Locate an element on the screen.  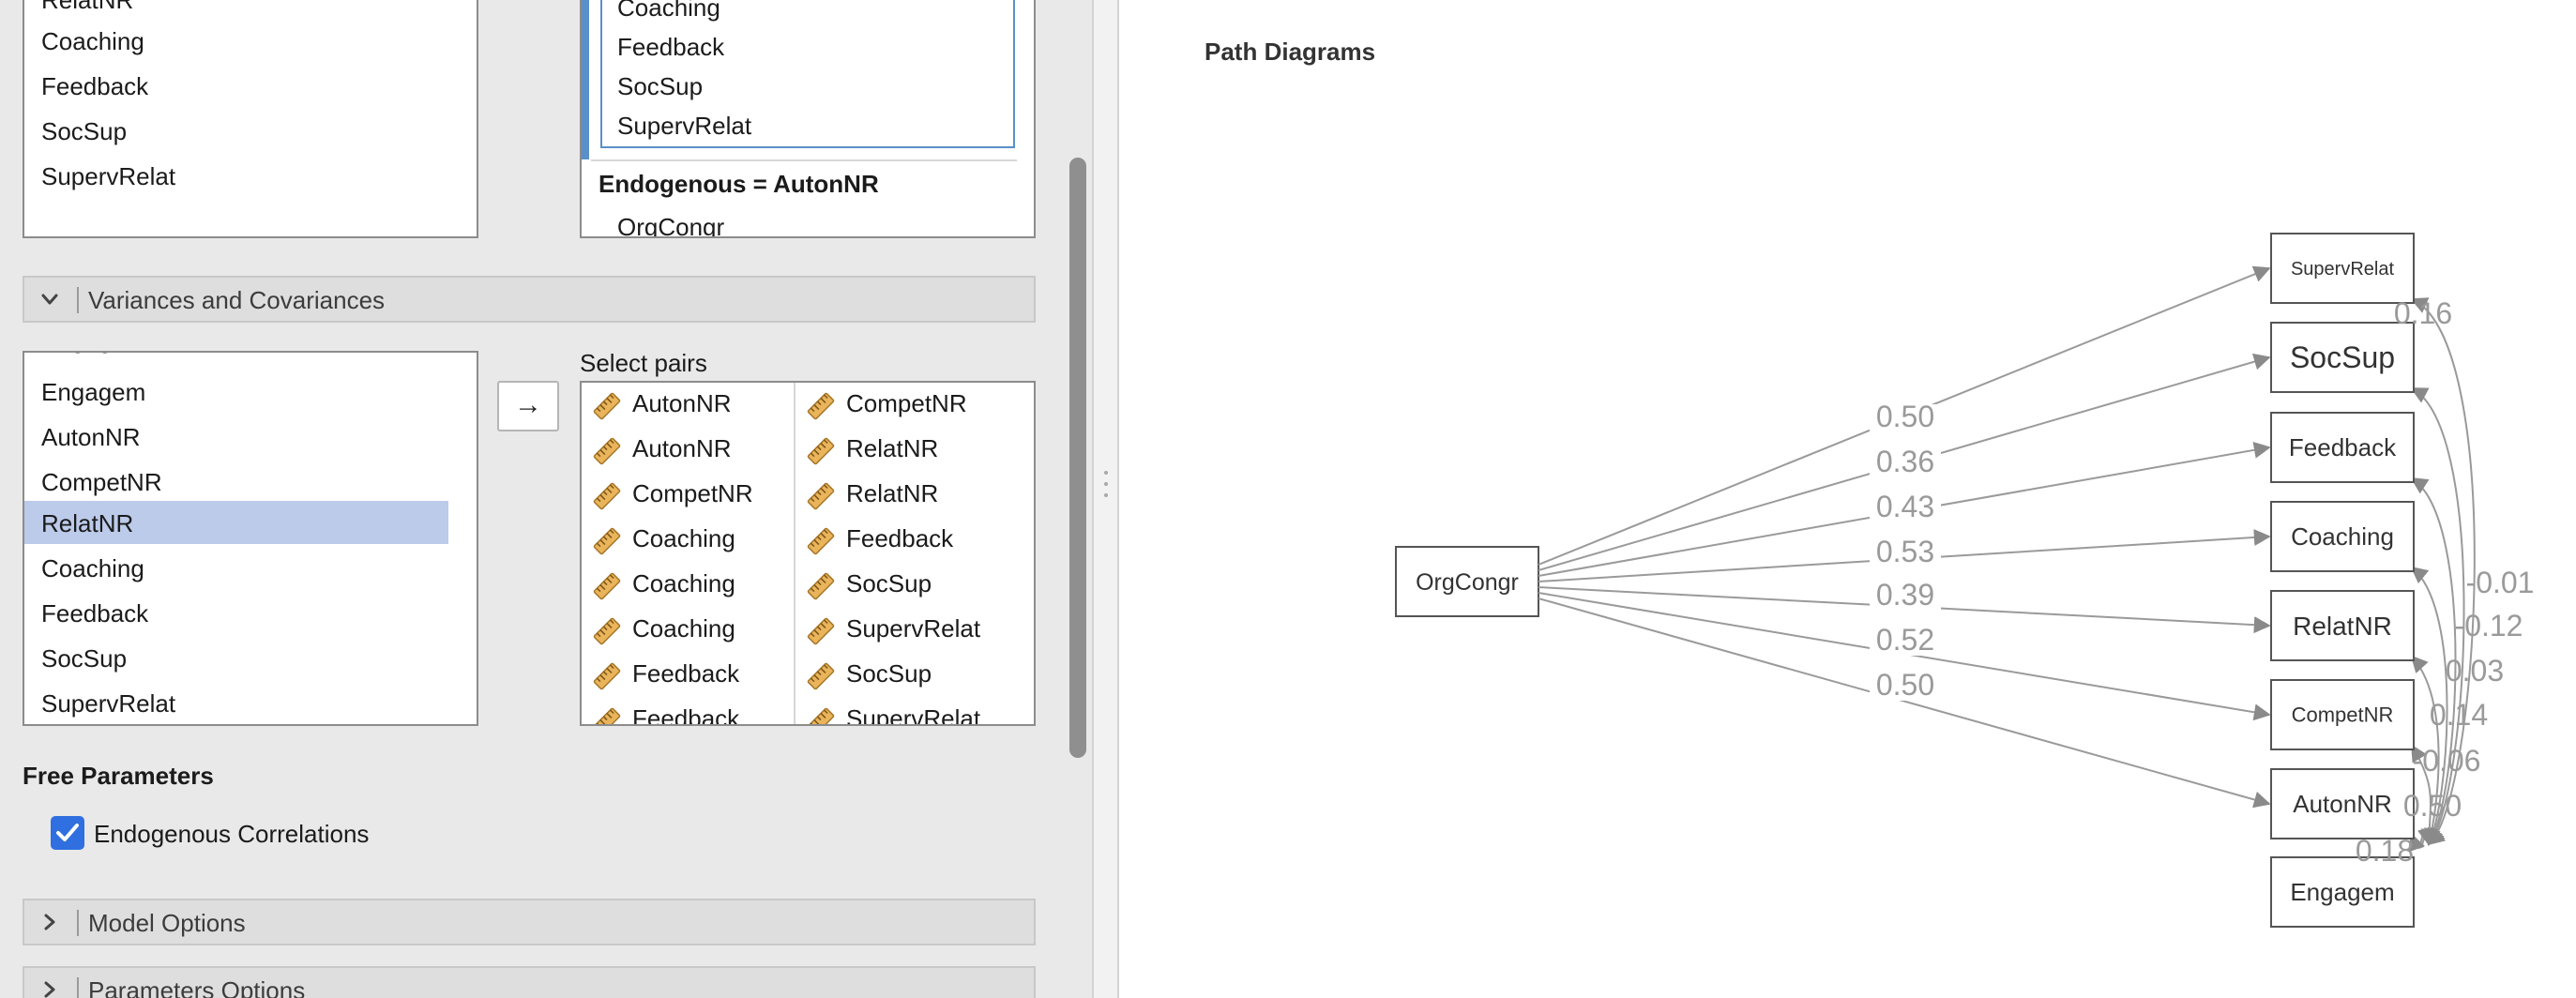
path-coefficient-label: 0.53 is located at coordinates (1905, 551).